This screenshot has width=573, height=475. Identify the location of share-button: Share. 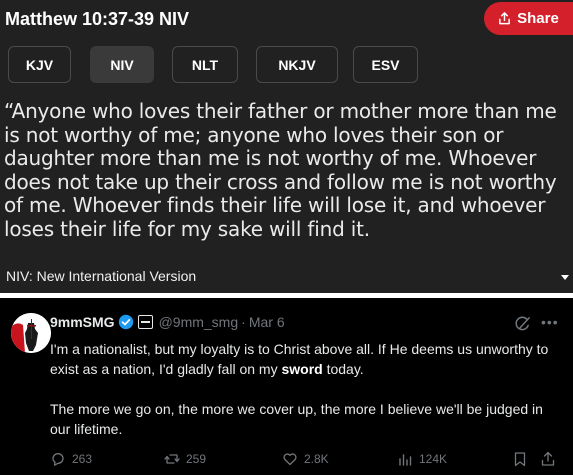
(528, 18).